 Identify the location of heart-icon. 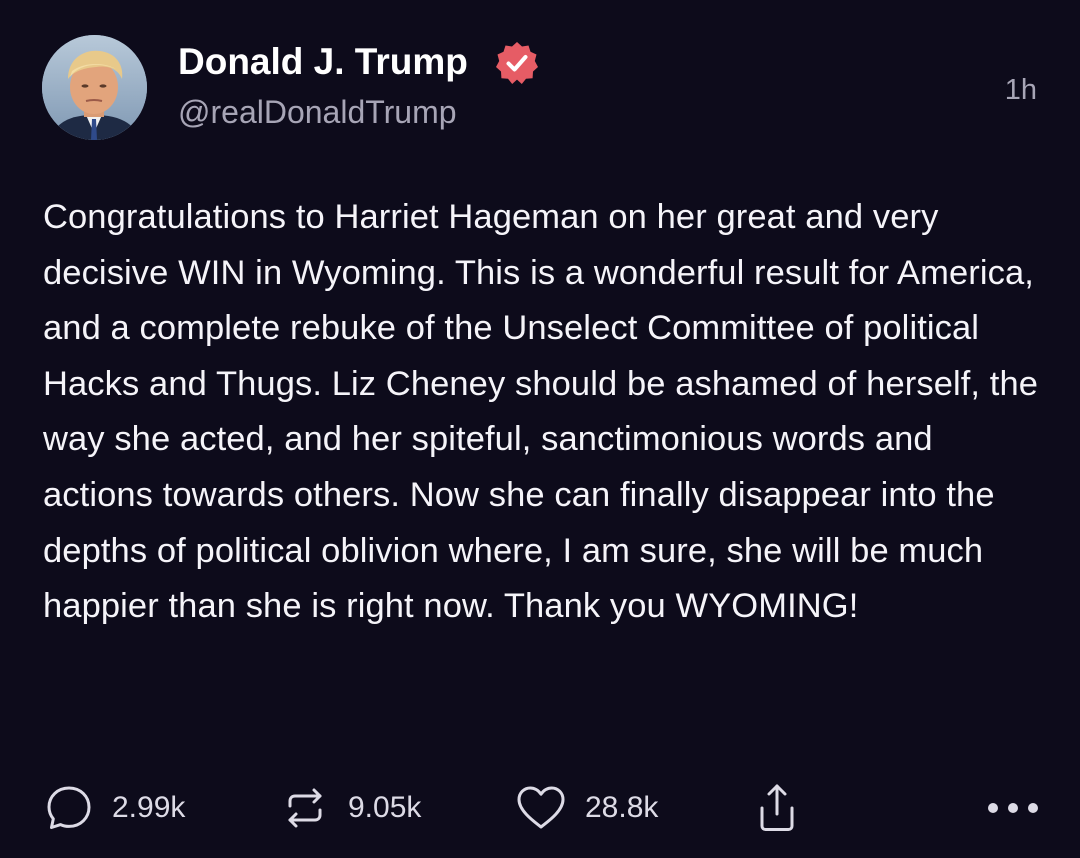
(541, 807).